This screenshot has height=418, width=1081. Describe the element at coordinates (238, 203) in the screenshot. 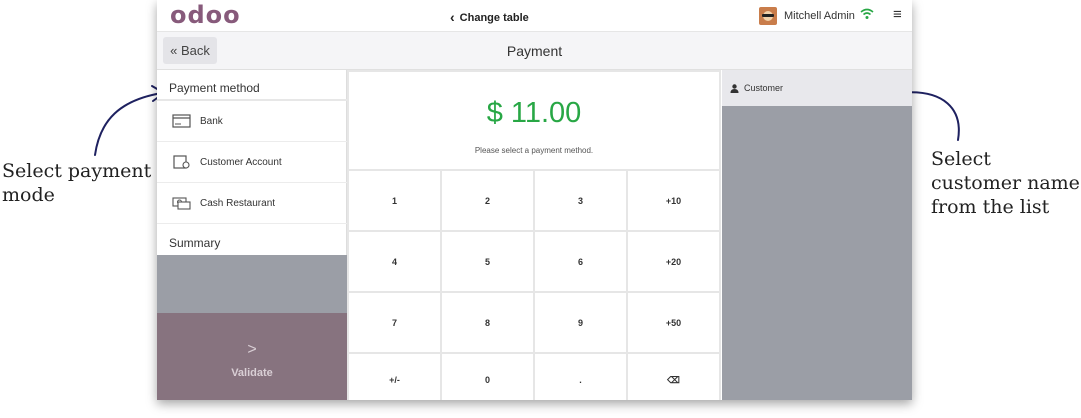

I see `payment-method-label: Cash Restaurant` at that location.